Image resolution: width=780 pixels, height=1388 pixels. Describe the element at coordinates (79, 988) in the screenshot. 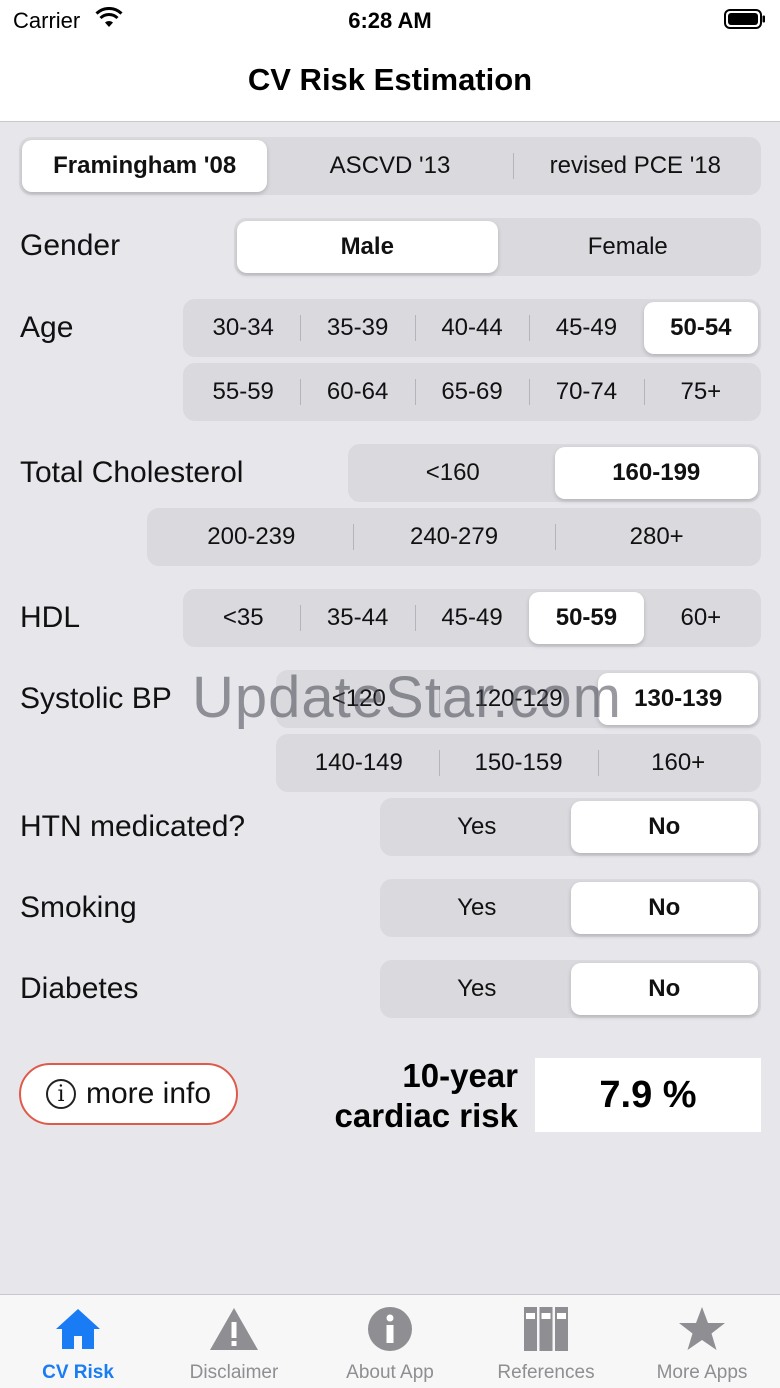

I see `diabetes-label: Diabetes` at that location.